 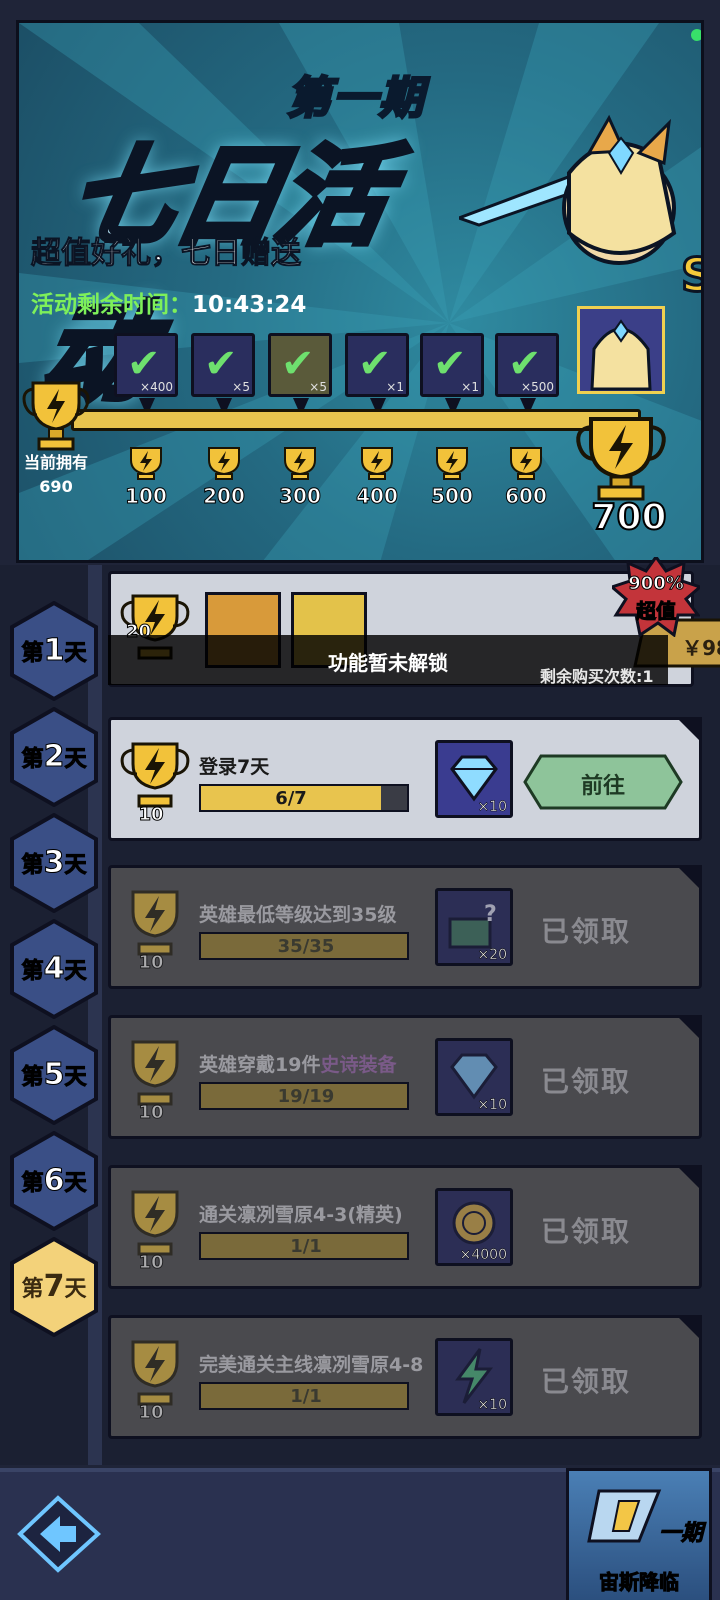 What do you see at coordinates (298, 1065) in the screenshot?
I see `task-title: 英雄穿戴19件史诗装备` at bounding box center [298, 1065].